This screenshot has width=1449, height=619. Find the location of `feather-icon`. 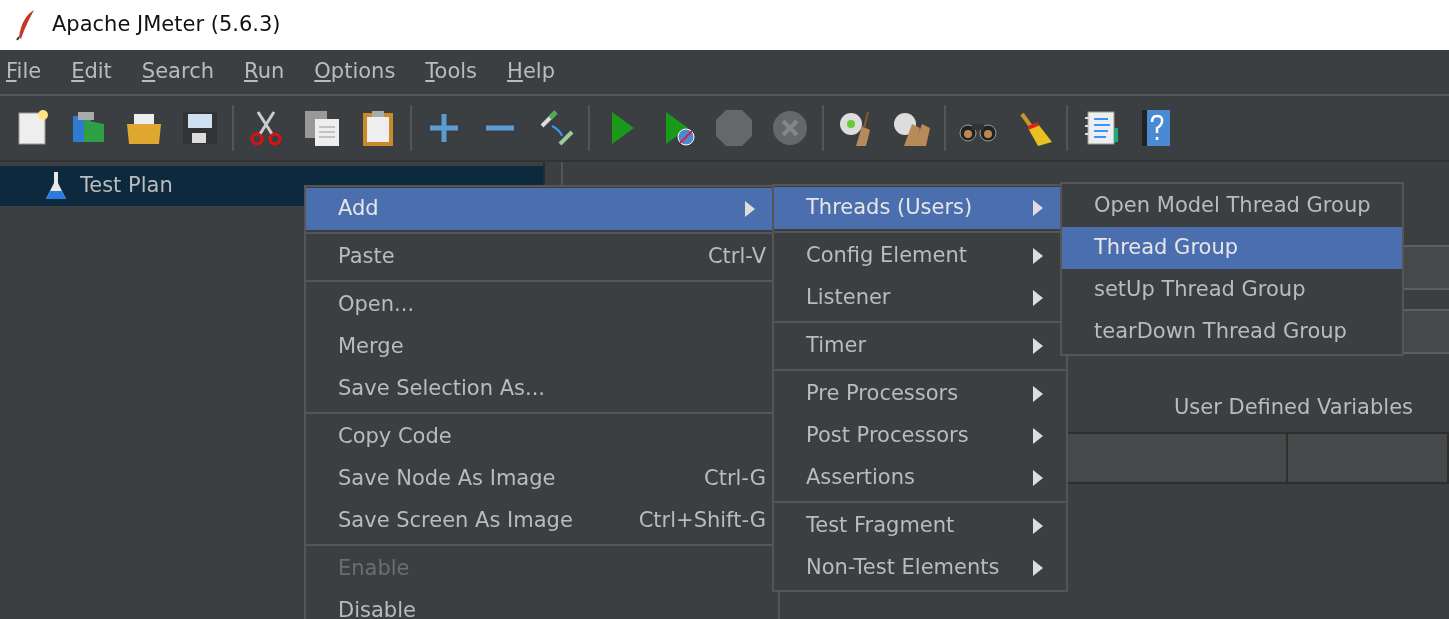

feather-icon is located at coordinates (26, 25).